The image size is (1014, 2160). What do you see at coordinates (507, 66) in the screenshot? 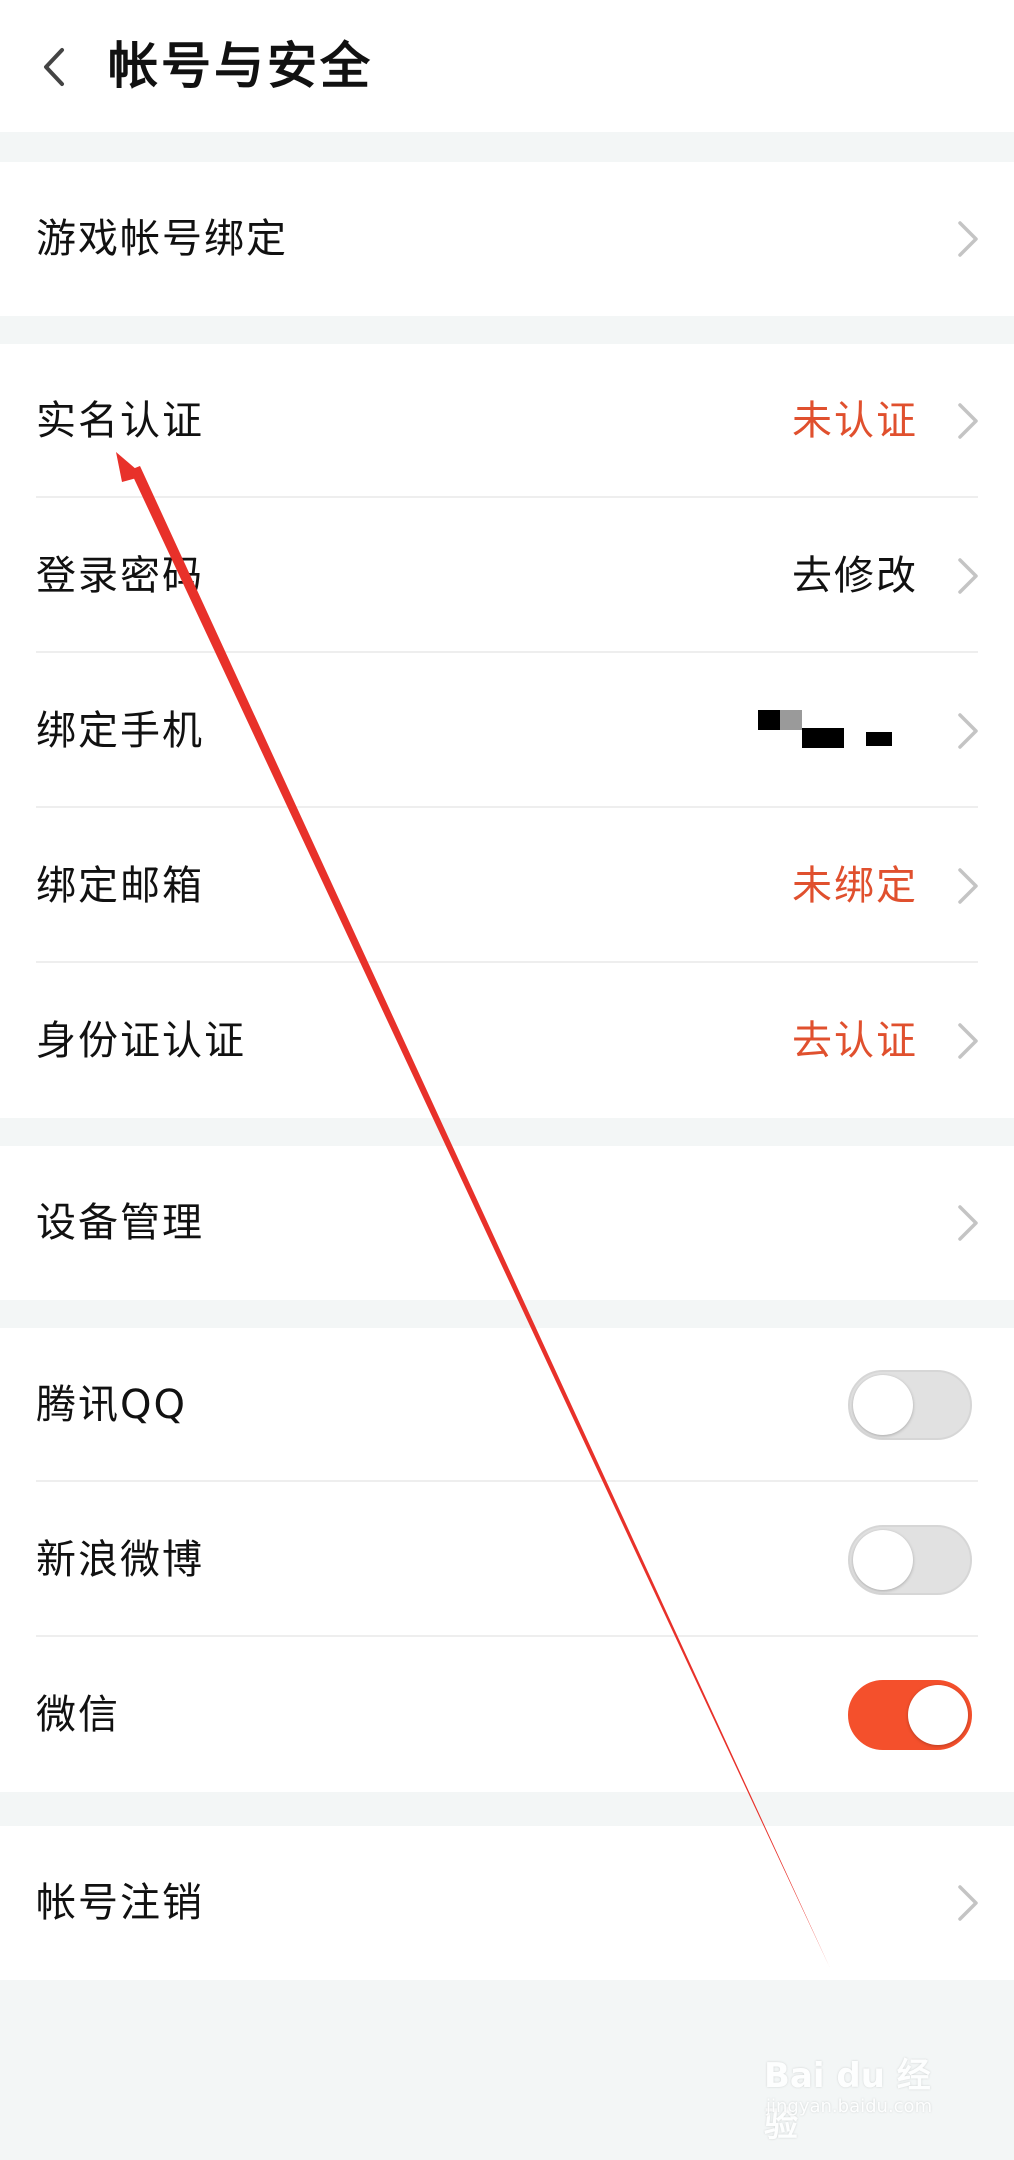
I see `app-header: 帐号与安全` at bounding box center [507, 66].